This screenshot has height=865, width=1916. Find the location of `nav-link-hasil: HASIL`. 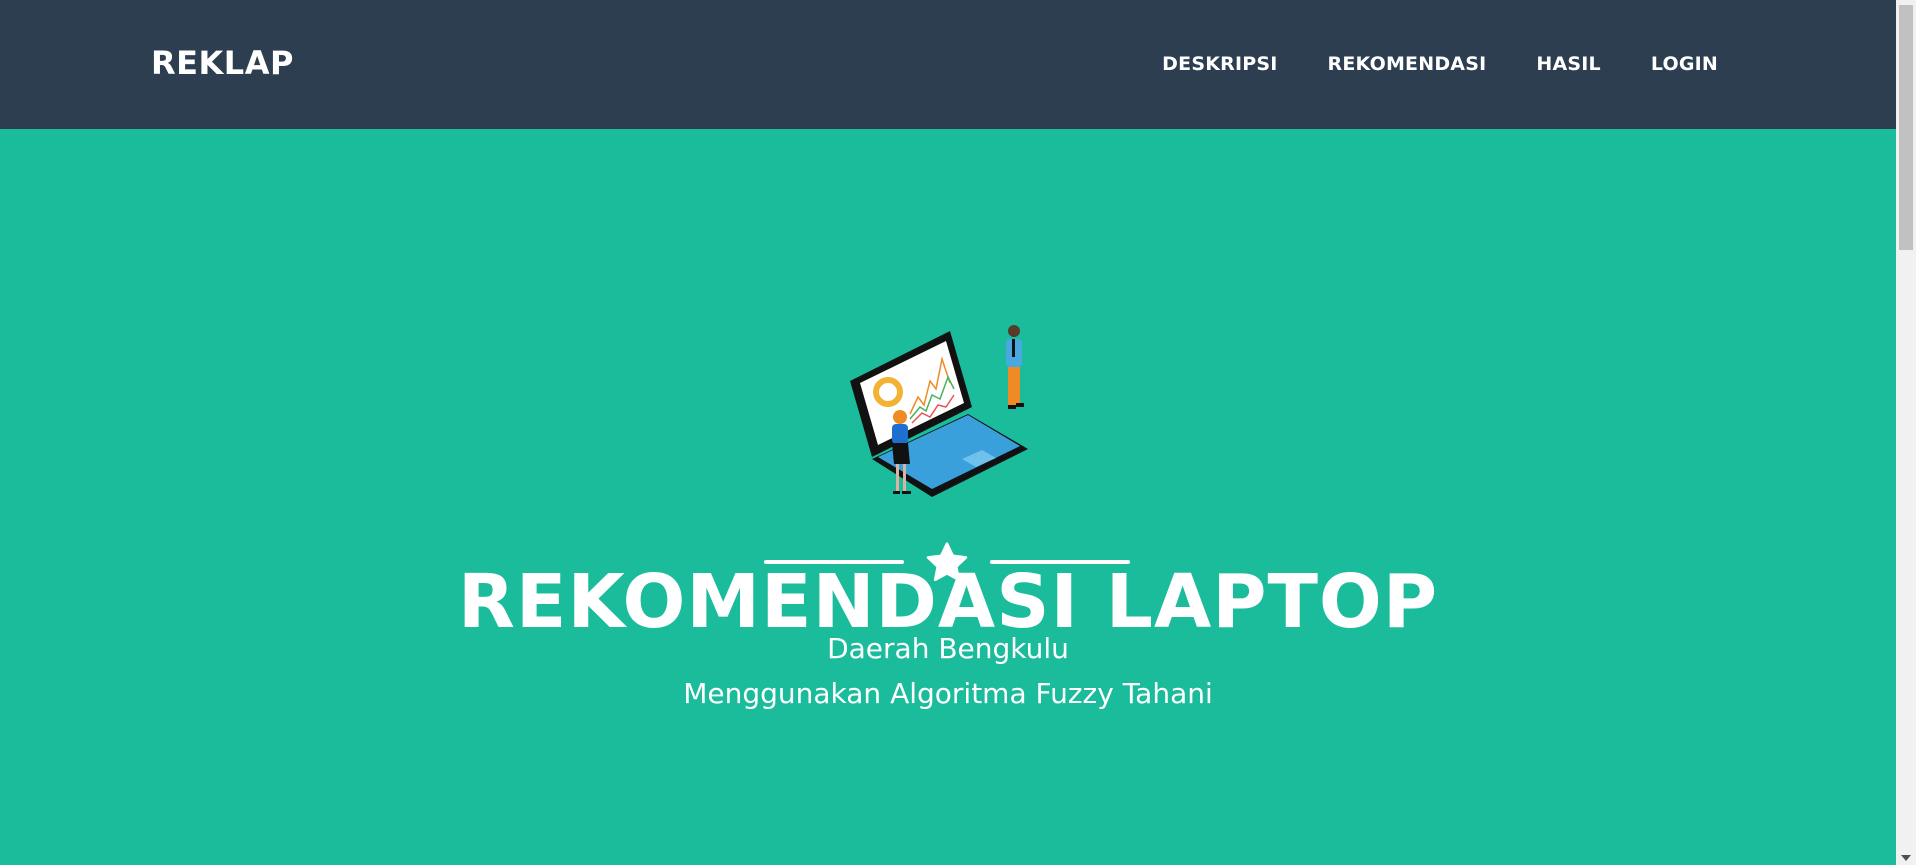

nav-link-hasil: HASIL is located at coordinates (1568, 64).